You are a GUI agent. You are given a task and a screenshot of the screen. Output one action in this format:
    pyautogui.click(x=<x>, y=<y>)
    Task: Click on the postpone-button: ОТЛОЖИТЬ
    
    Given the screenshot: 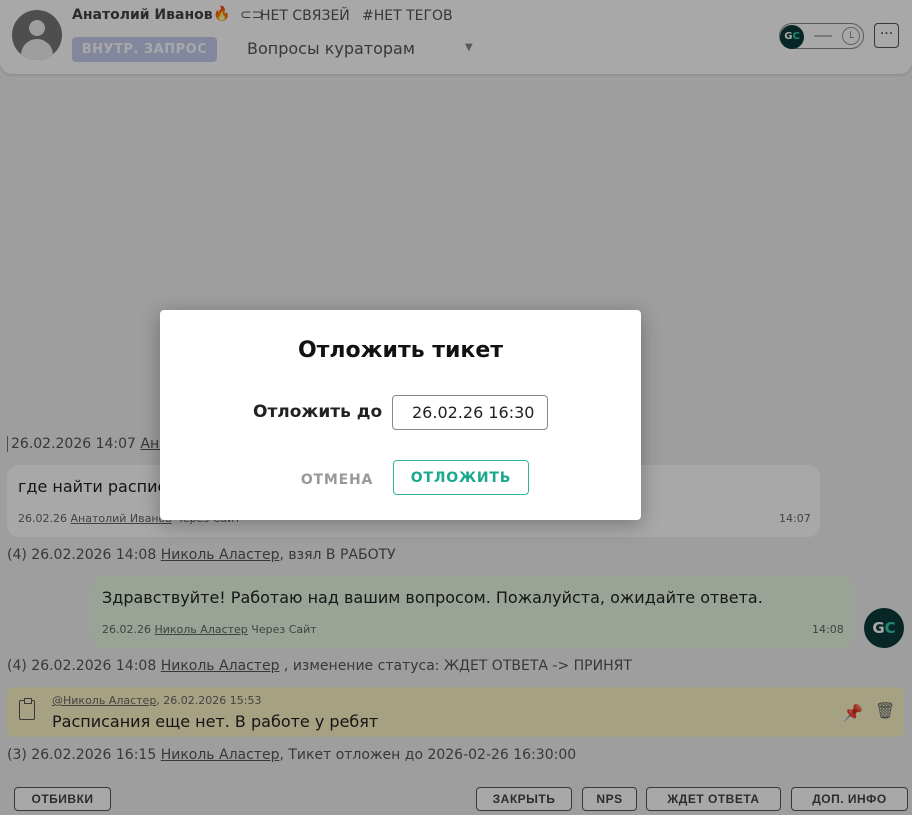 What is the action you would take?
    pyautogui.click(x=461, y=477)
    